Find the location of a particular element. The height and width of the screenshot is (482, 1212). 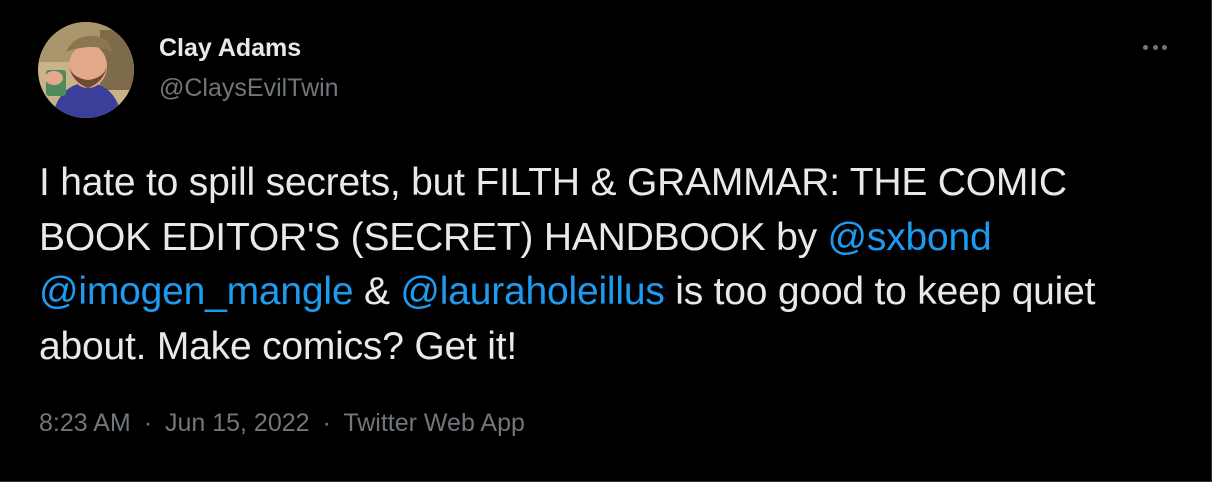

tweet-metadata: 8:23 AM · Jun 15, 2022 · Twitter Web App is located at coordinates (282, 423).